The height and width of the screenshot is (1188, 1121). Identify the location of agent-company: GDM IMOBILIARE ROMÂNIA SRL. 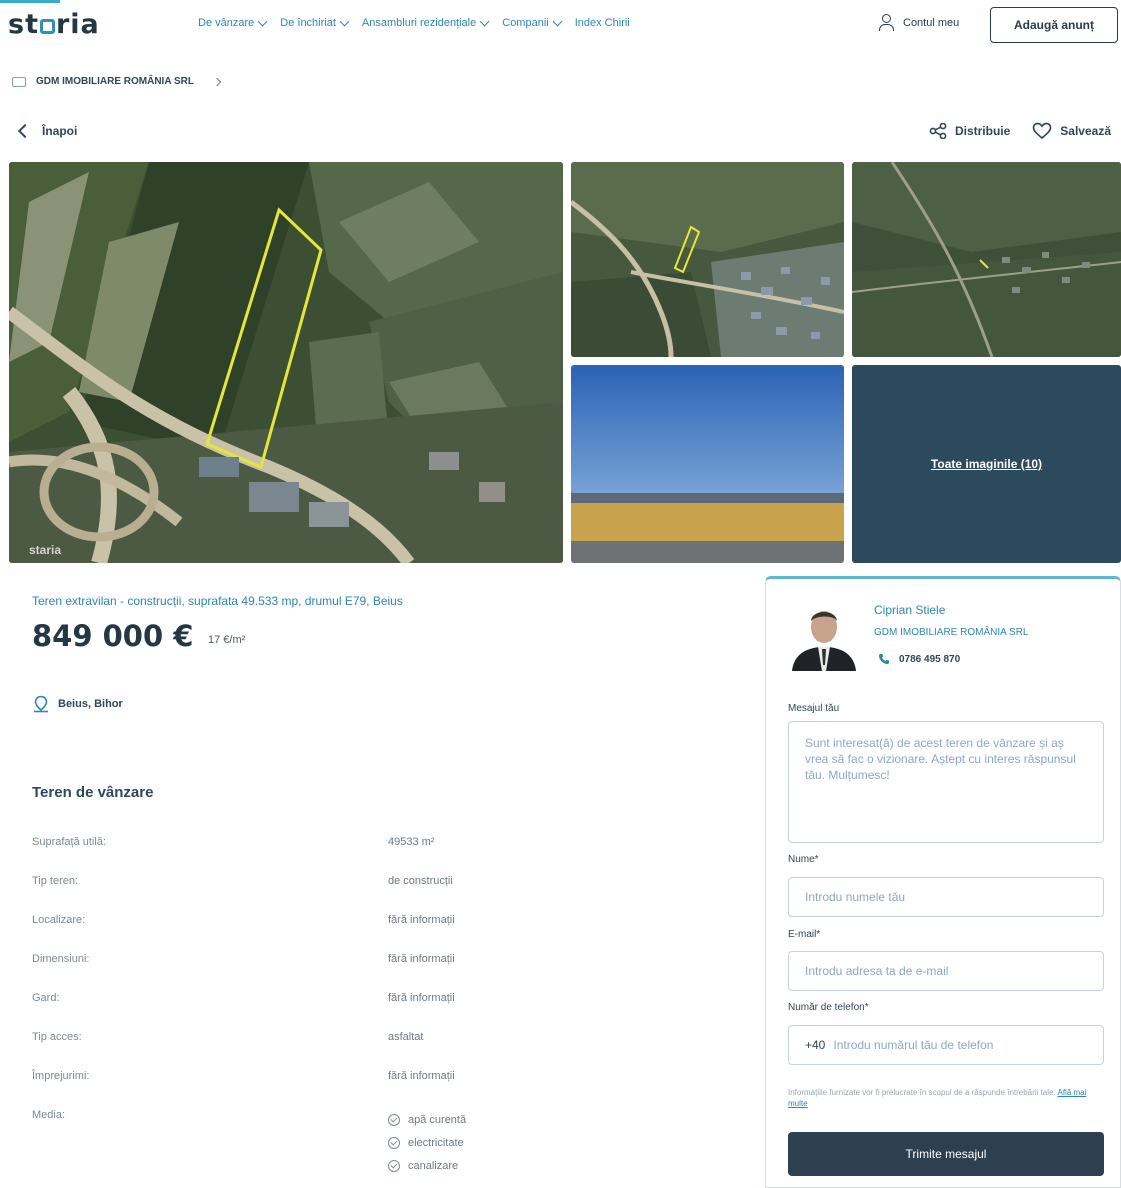
(951, 632).